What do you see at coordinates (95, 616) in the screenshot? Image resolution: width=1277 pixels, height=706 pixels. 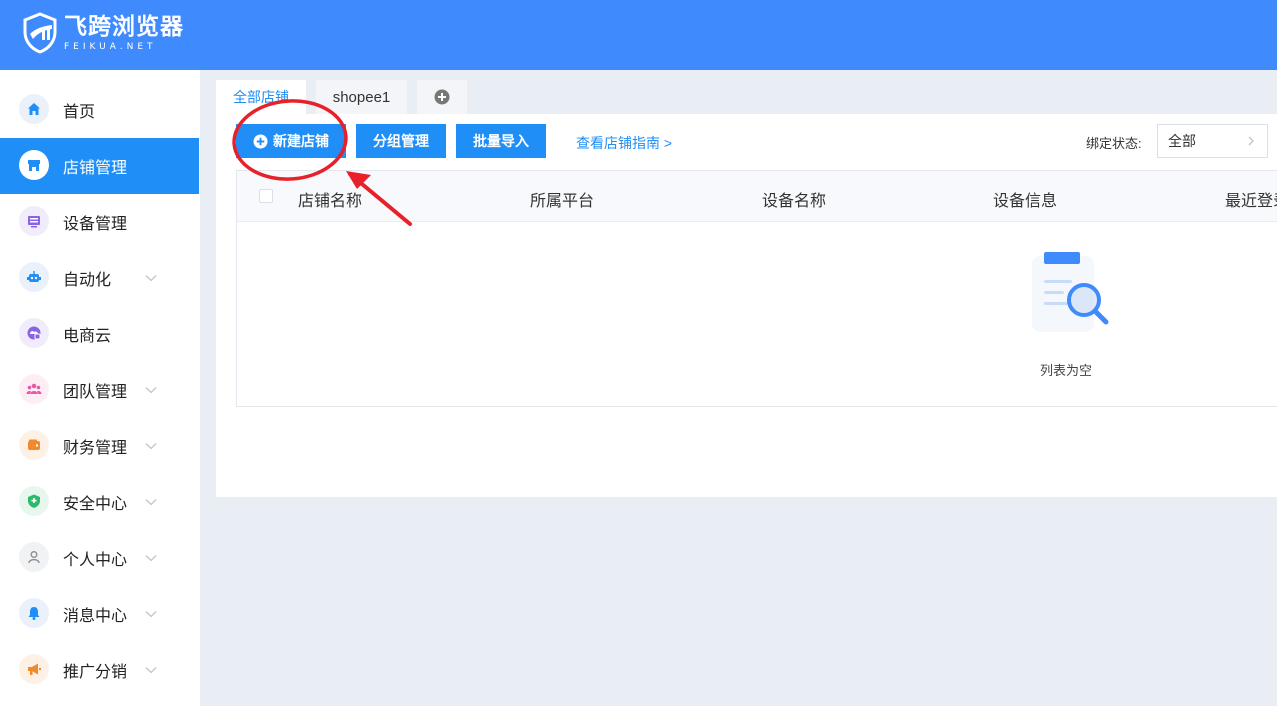 I see `sidebar-item-label: 消息中心` at bounding box center [95, 616].